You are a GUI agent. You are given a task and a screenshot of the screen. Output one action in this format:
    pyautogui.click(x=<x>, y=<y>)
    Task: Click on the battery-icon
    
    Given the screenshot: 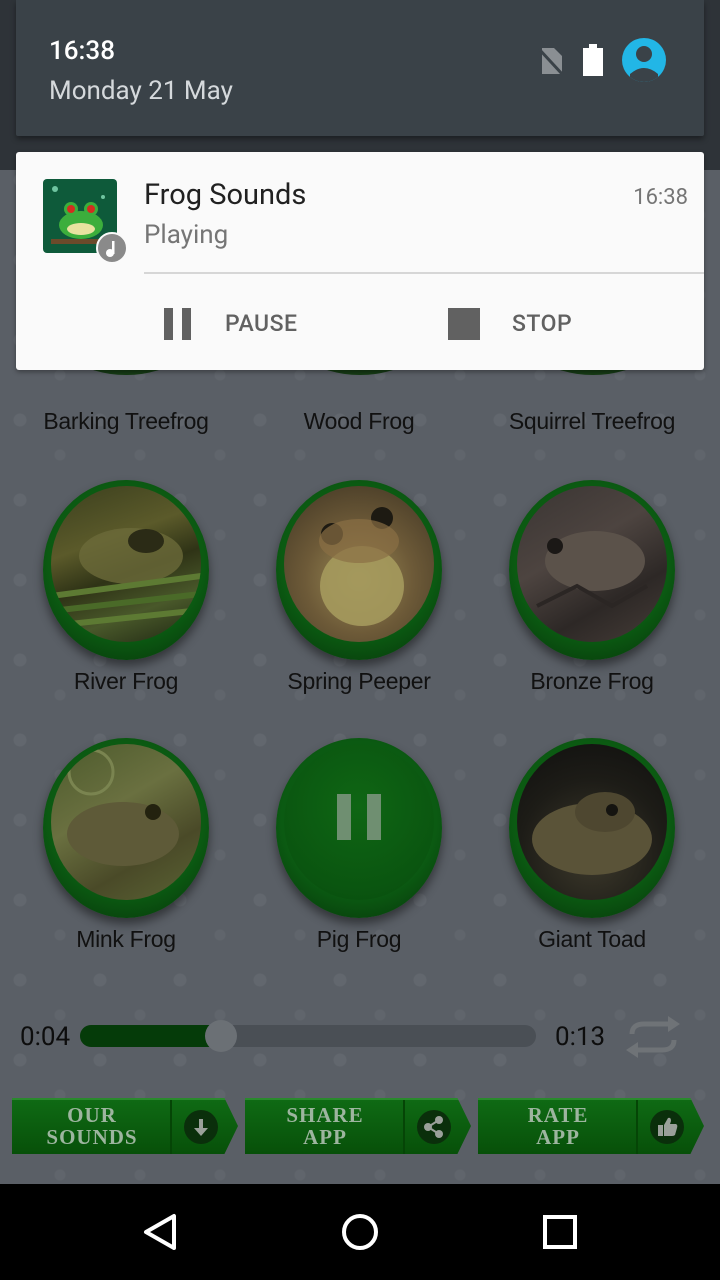 What is the action you would take?
    pyautogui.click(x=593, y=60)
    